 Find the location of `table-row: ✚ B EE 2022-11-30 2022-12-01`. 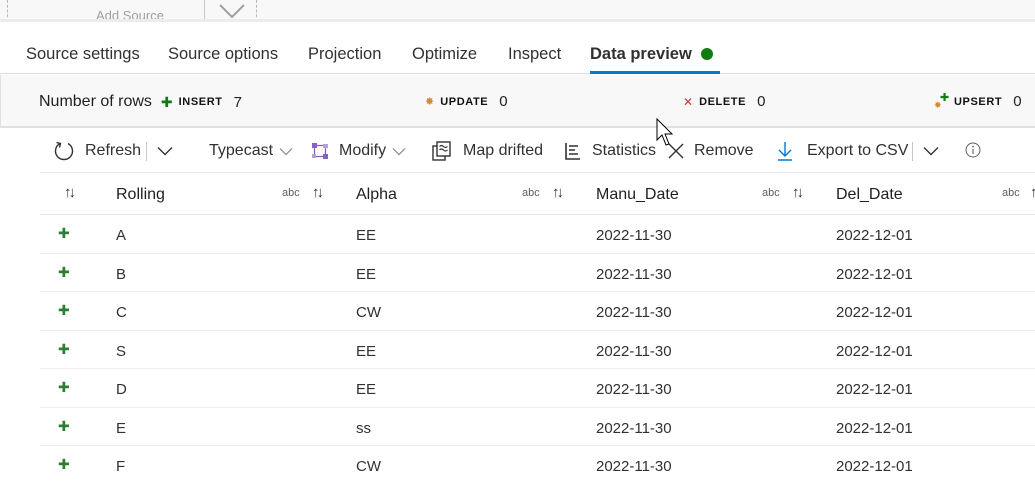

table-row: ✚ B EE 2022-11-30 2022-12-01 is located at coordinates (537, 273).